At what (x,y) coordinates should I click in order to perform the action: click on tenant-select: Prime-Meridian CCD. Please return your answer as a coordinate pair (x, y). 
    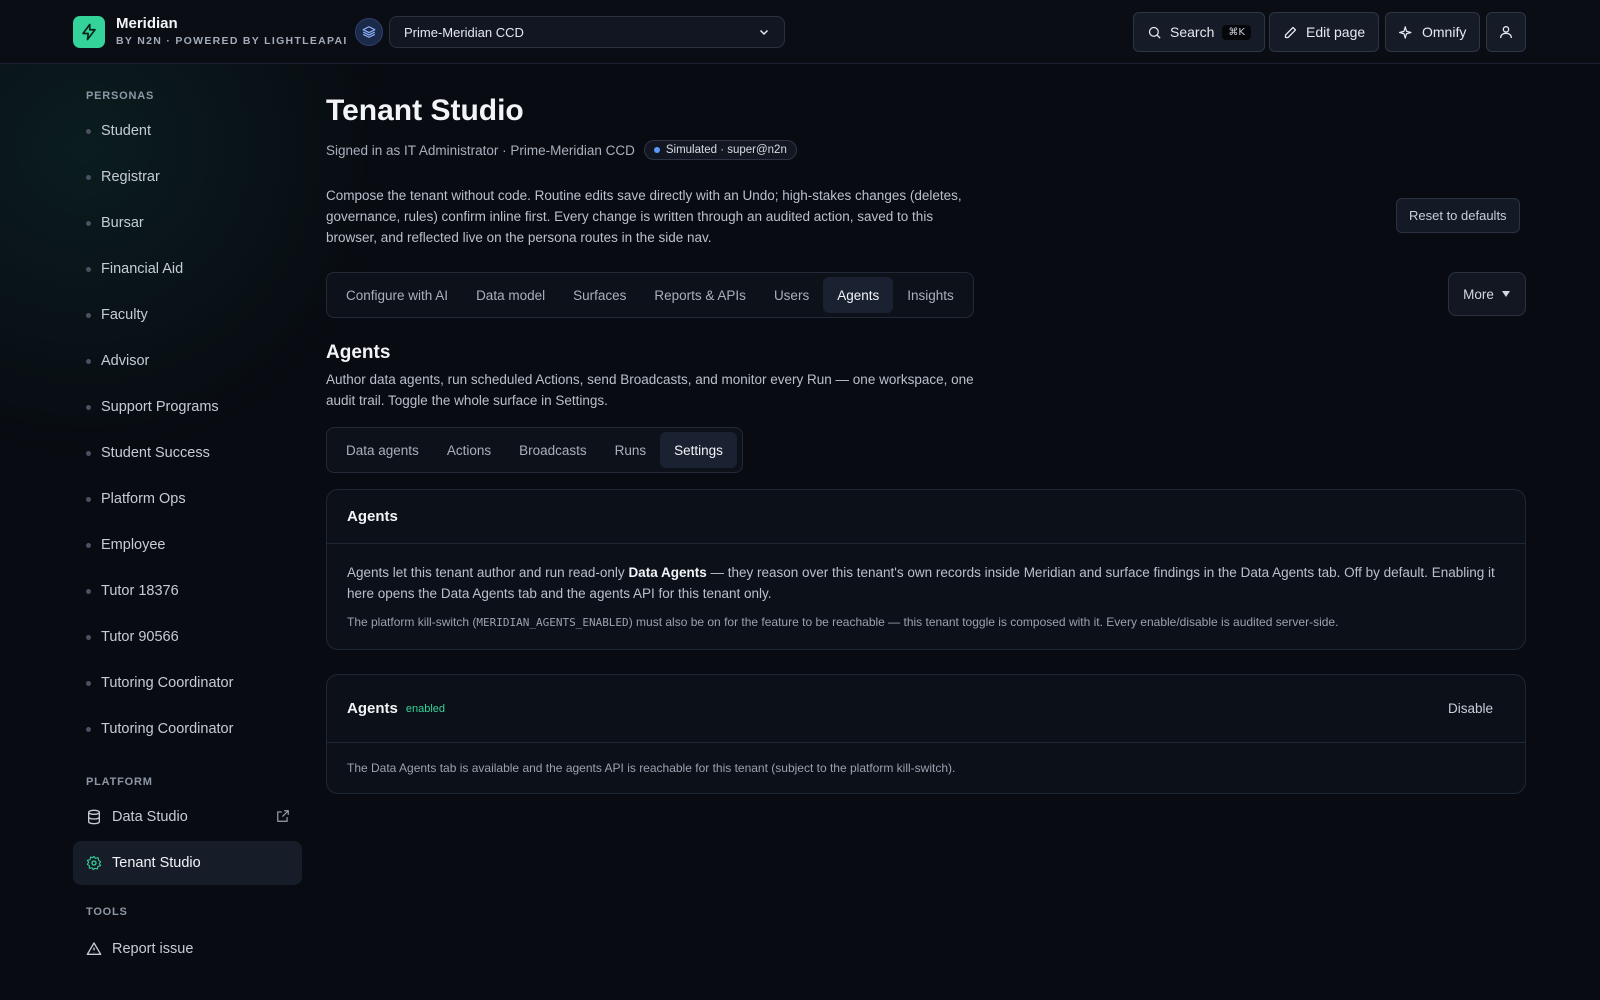
    Looking at the image, I should click on (587, 32).